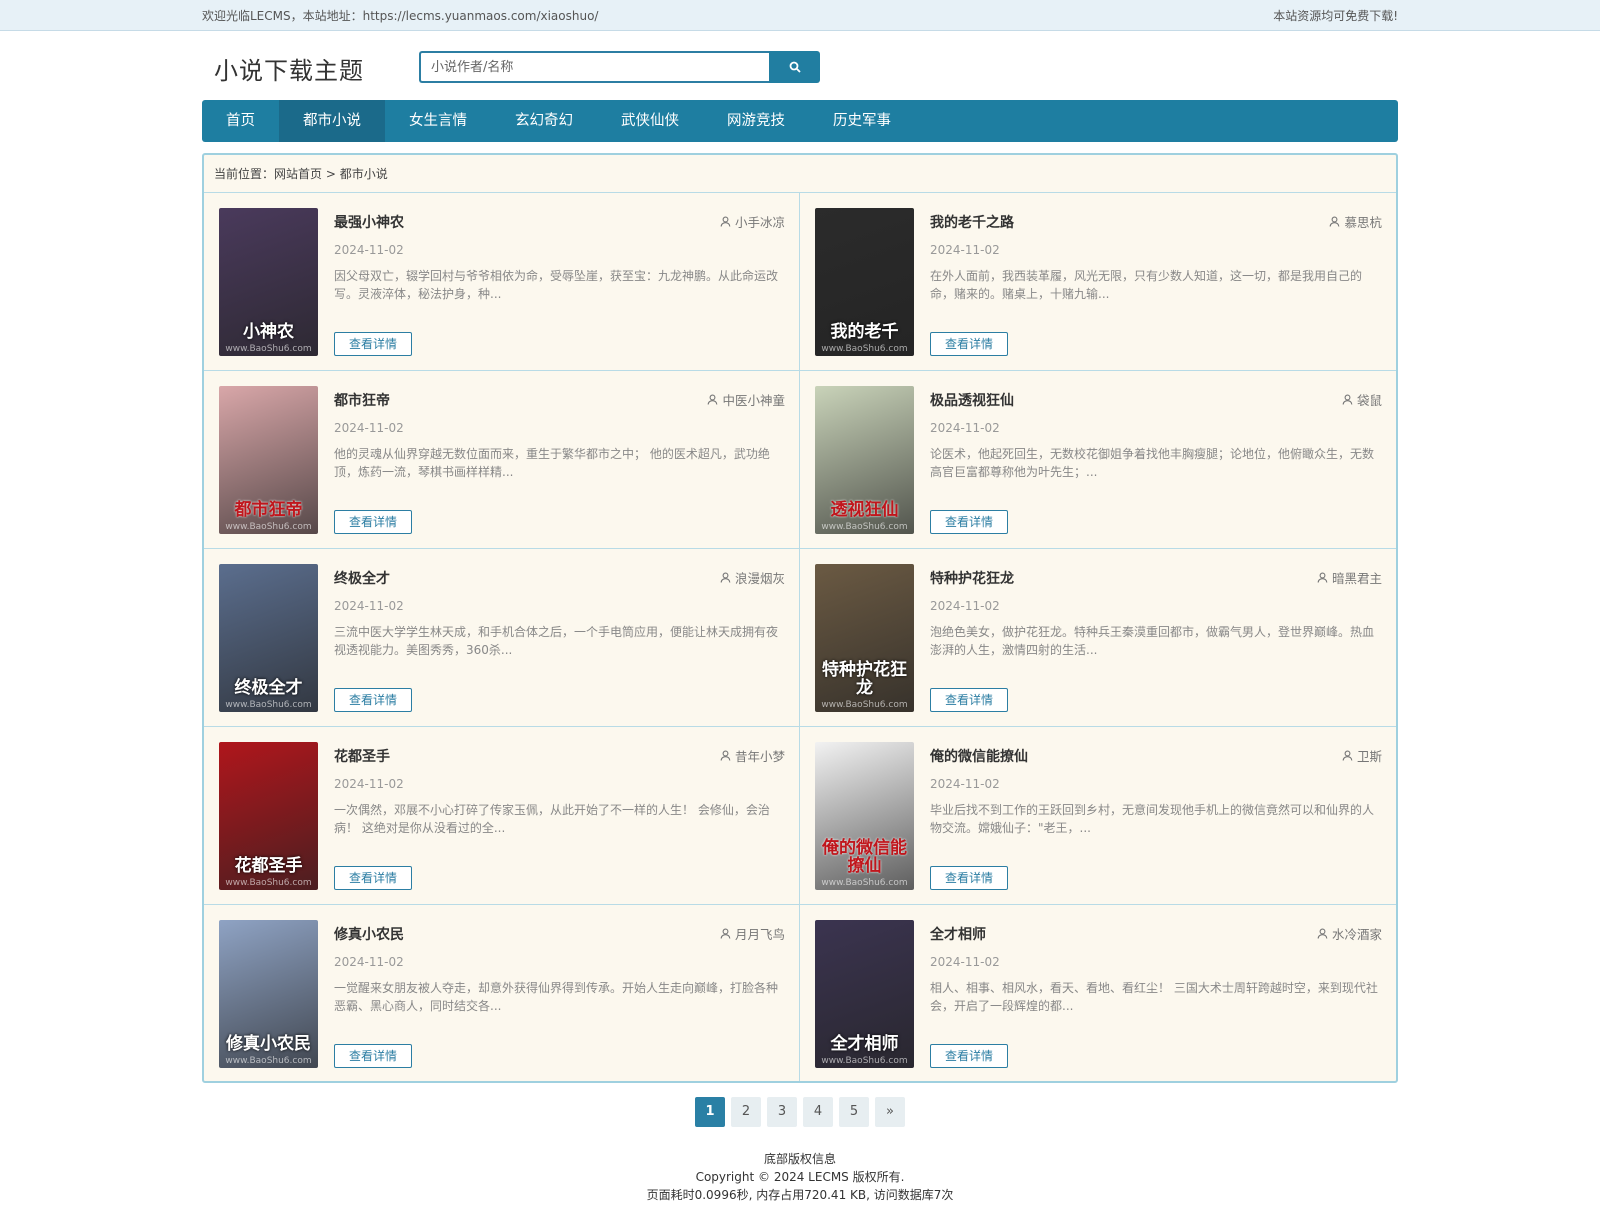 Image resolution: width=1600 pixels, height=1221 pixels. What do you see at coordinates (854, 1112) in the screenshot?
I see `page-button: 5` at bounding box center [854, 1112].